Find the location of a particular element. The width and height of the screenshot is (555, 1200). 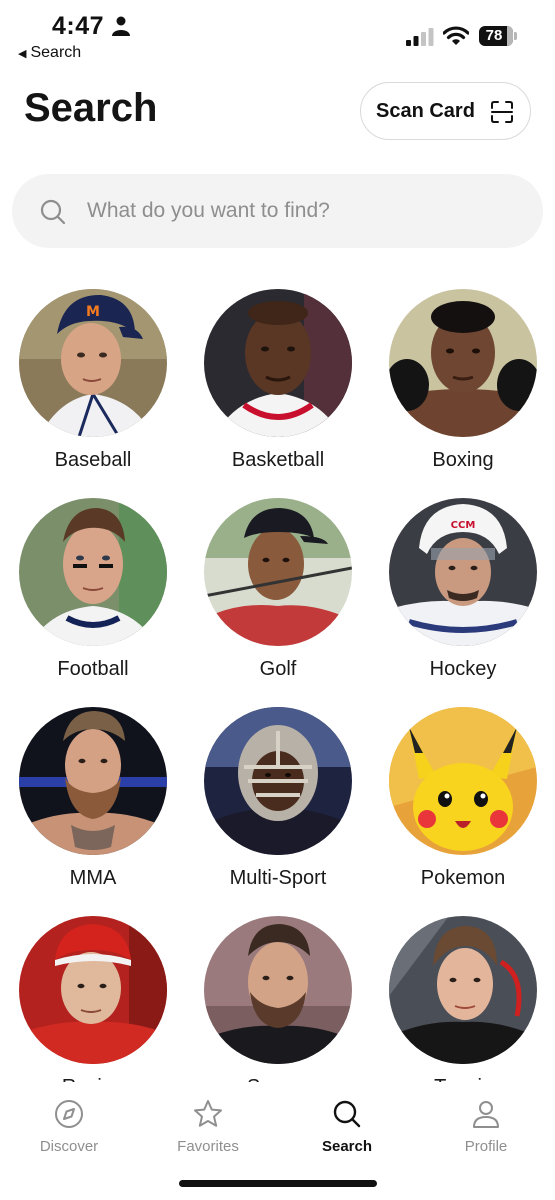

back-arrow-icon: ◀ is located at coordinates (22, 53).